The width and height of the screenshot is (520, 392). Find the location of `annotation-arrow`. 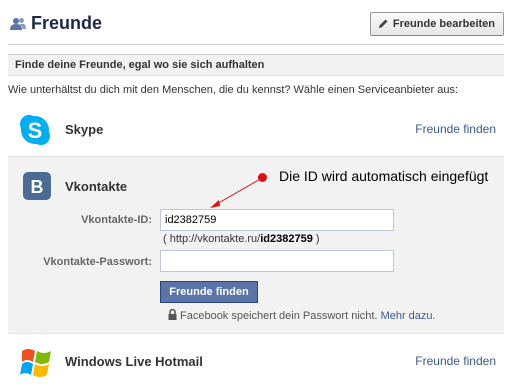

annotation-arrow is located at coordinates (236, 192).